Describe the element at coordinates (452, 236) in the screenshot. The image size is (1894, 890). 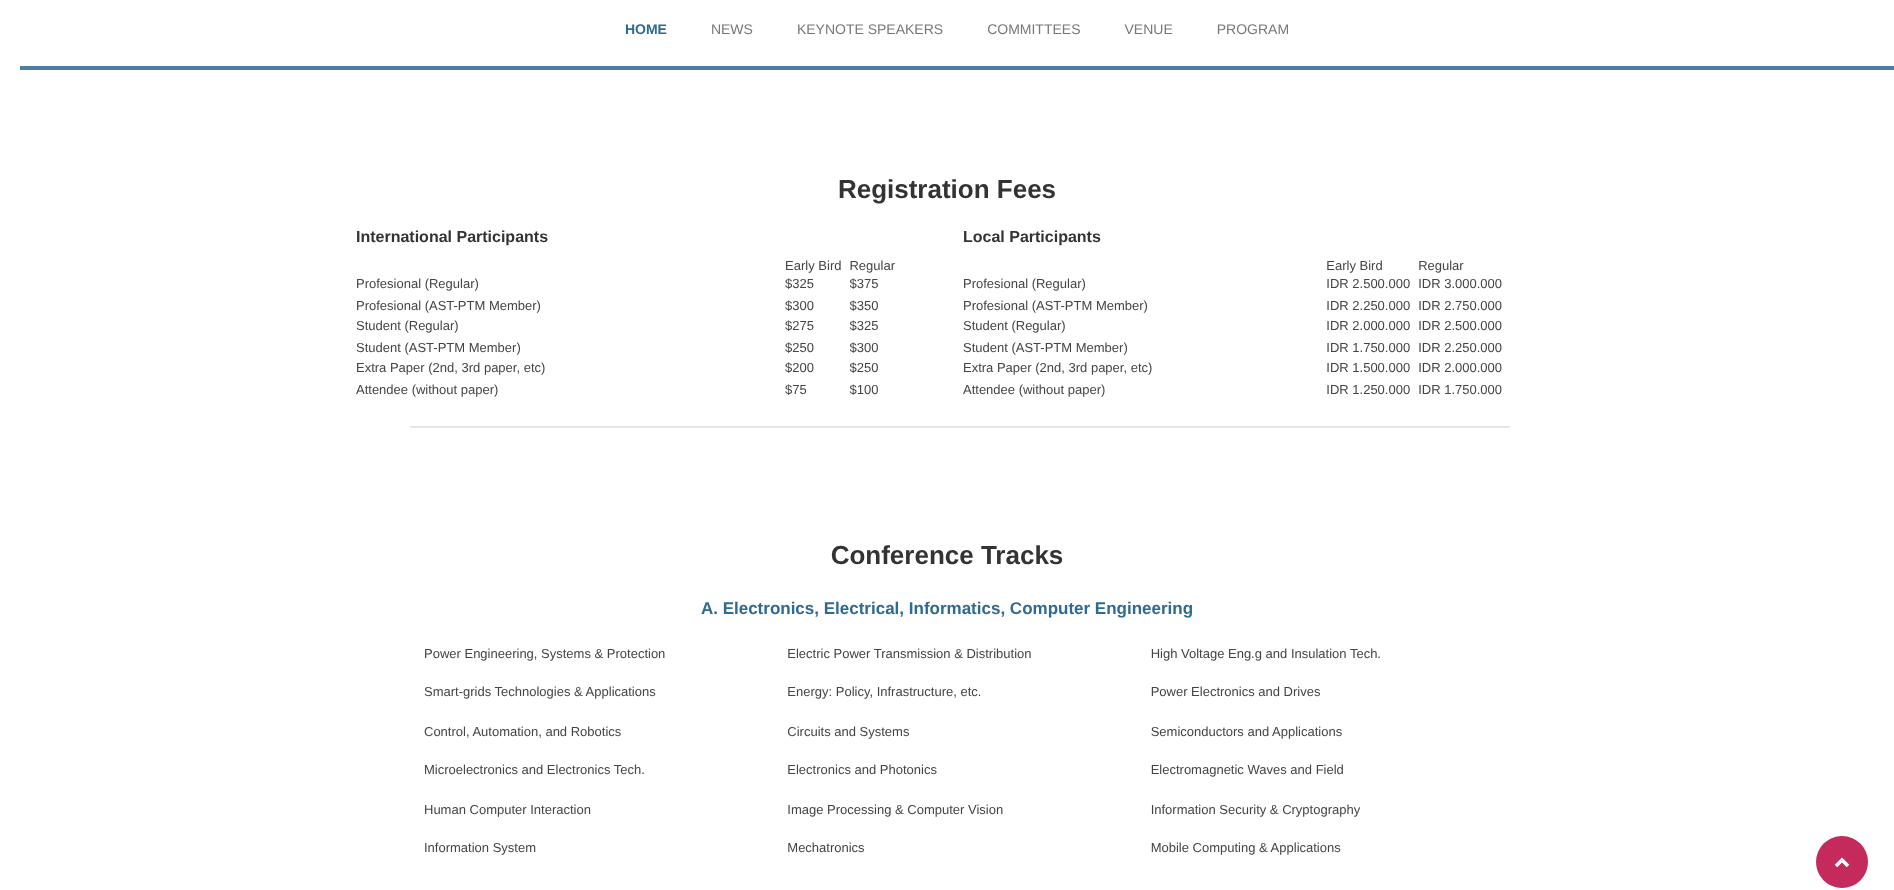
I see `table-title: International Participants` at that location.